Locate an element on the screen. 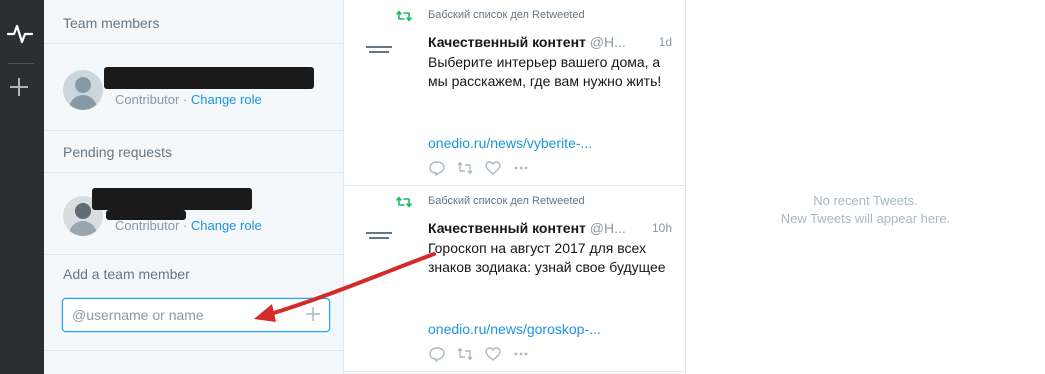  default-avatar-icon is located at coordinates (83, 90).